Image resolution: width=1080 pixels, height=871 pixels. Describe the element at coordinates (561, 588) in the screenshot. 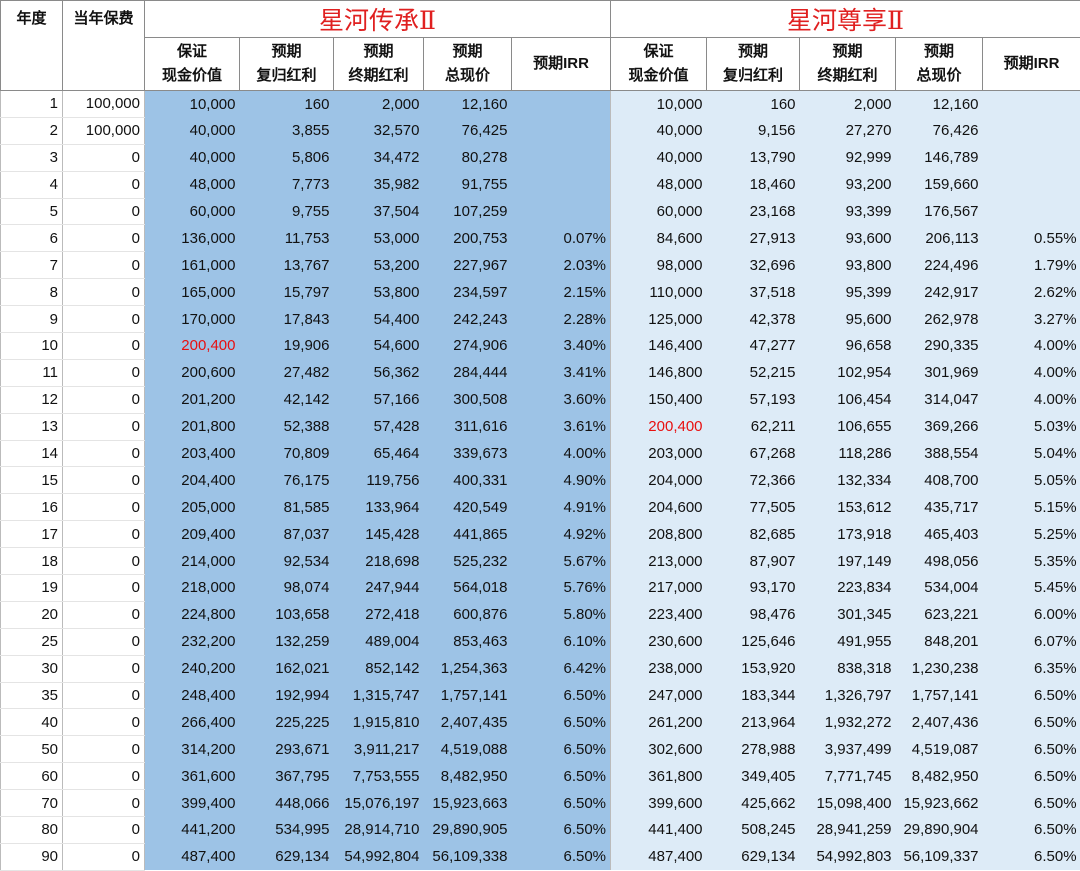

I see `product-a-irr-cell: 5.76%` at that location.